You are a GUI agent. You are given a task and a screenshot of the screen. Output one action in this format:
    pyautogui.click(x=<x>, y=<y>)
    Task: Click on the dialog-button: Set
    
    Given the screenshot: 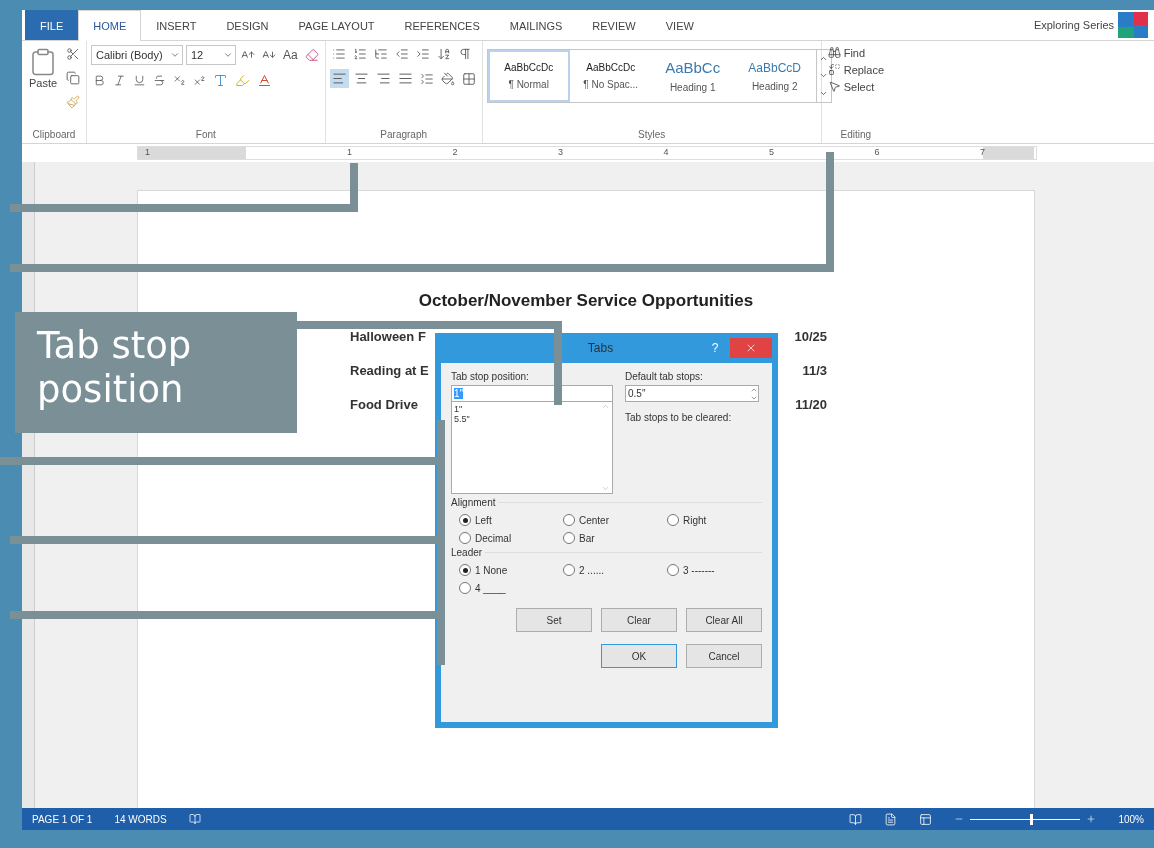 What is the action you would take?
    pyautogui.click(x=554, y=620)
    